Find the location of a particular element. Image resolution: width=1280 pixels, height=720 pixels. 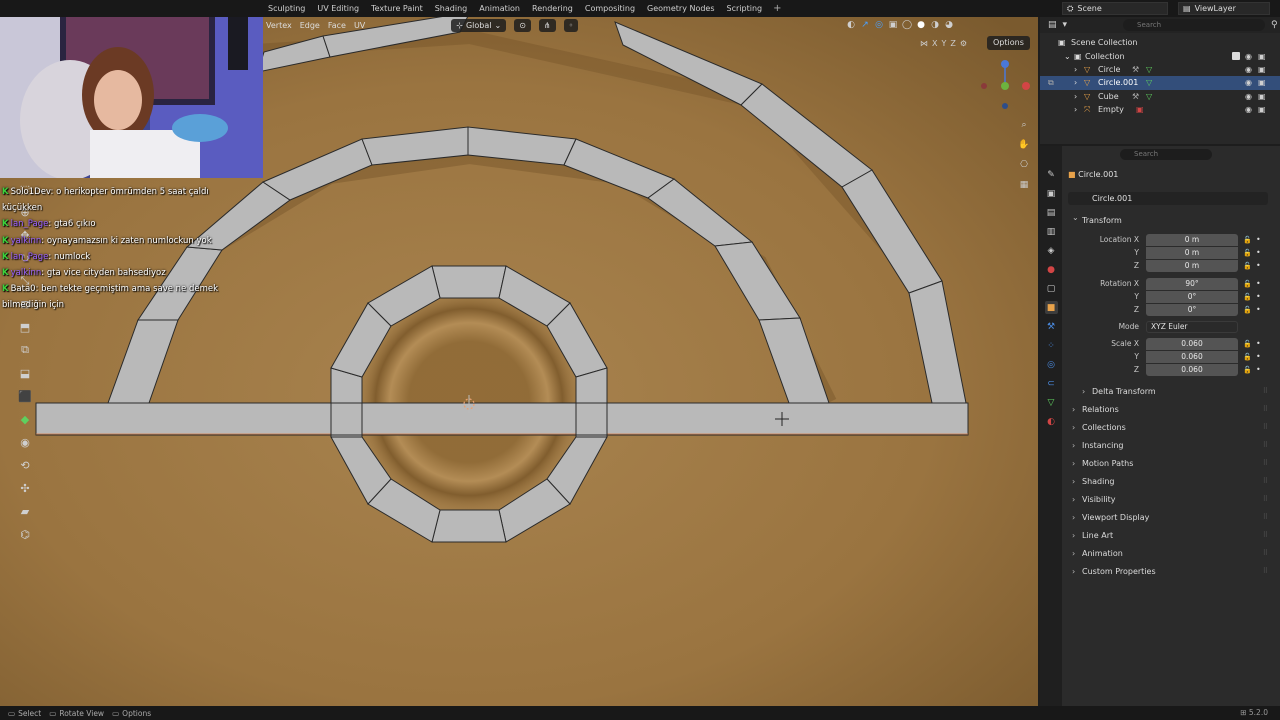

gizmo-toggle-icon: ↗ is located at coordinates (865, 25).